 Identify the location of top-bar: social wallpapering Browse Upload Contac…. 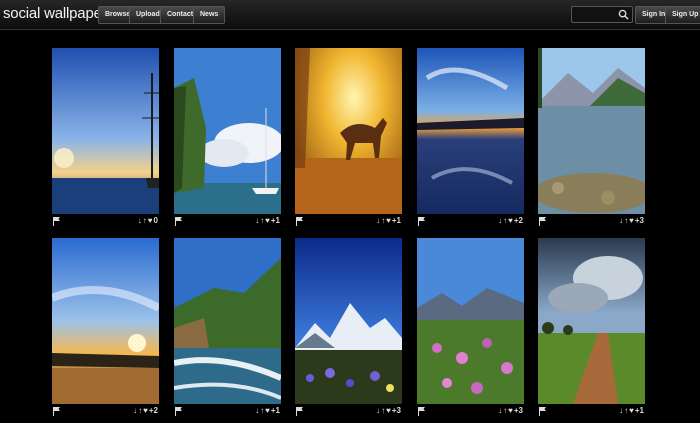
(350, 15).